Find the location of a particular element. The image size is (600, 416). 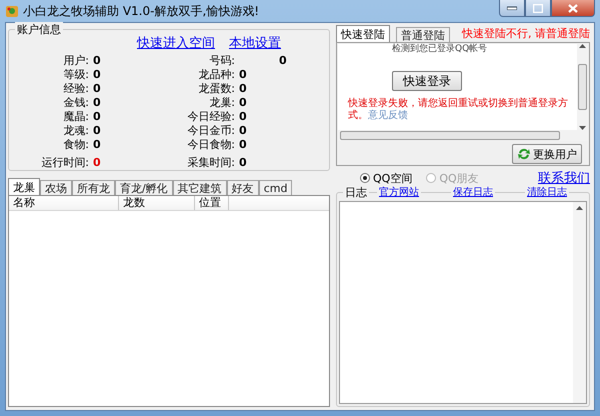

switch-user-button: 更换用户 is located at coordinates (547, 154).